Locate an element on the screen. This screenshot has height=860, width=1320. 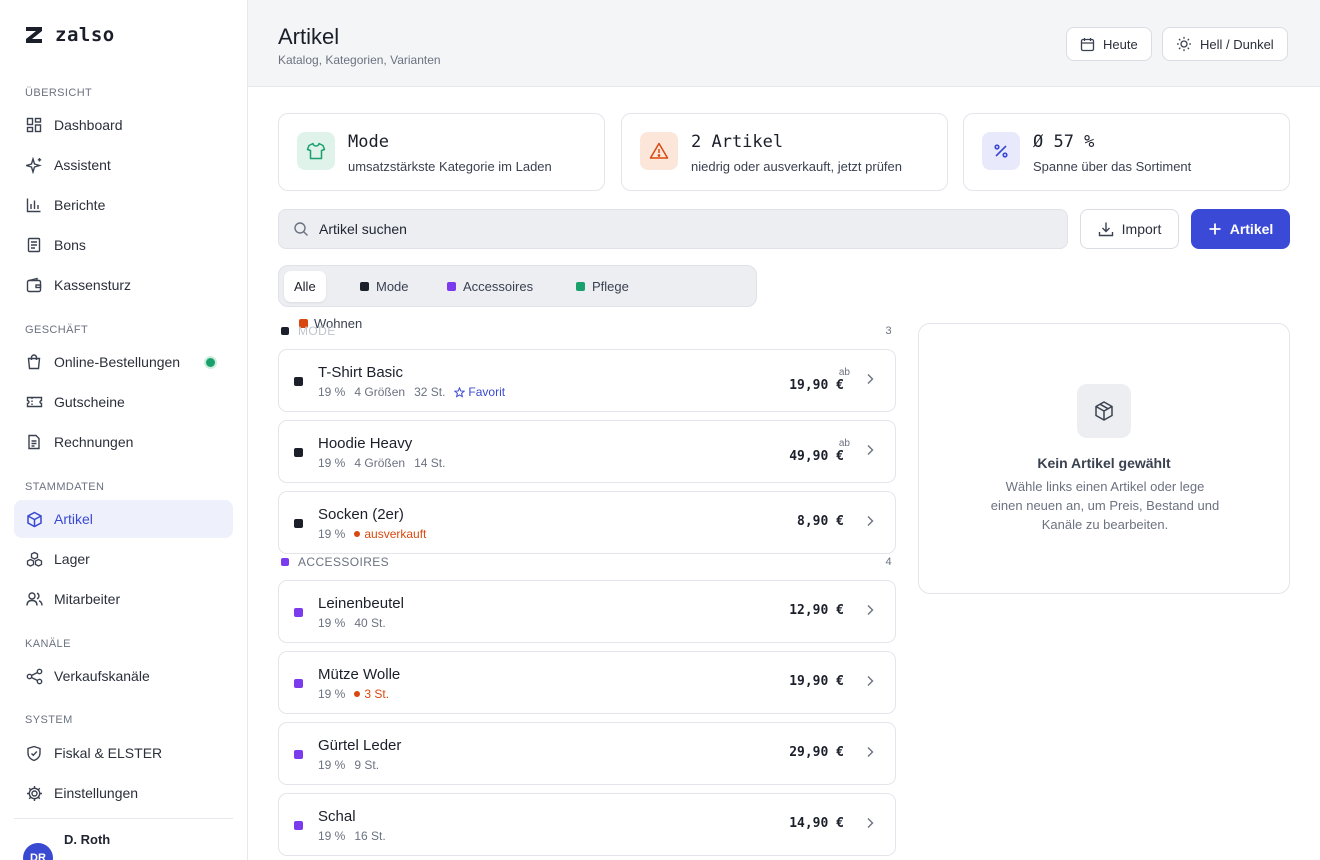
group-title: MODE is located at coordinates (317, 331).